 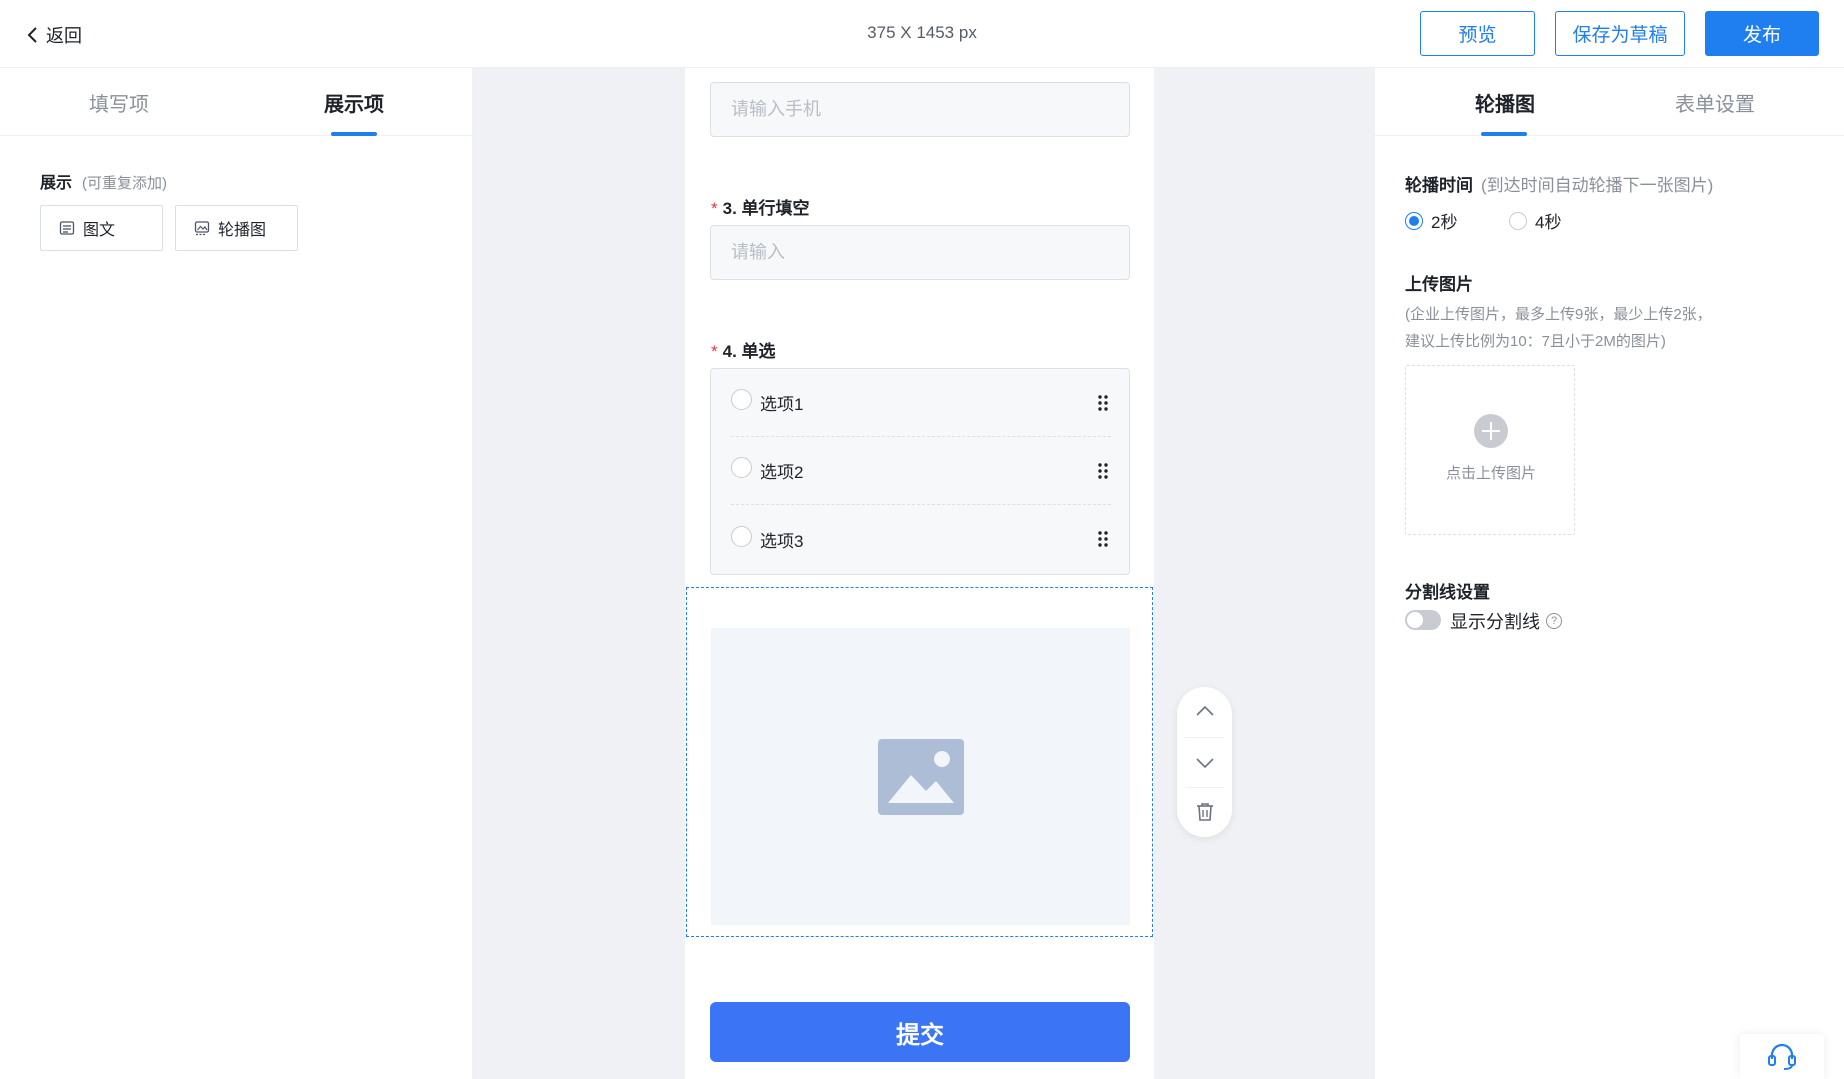 What do you see at coordinates (1554, 621) in the screenshot?
I see `help-icon: ?` at bounding box center [1554, 621].